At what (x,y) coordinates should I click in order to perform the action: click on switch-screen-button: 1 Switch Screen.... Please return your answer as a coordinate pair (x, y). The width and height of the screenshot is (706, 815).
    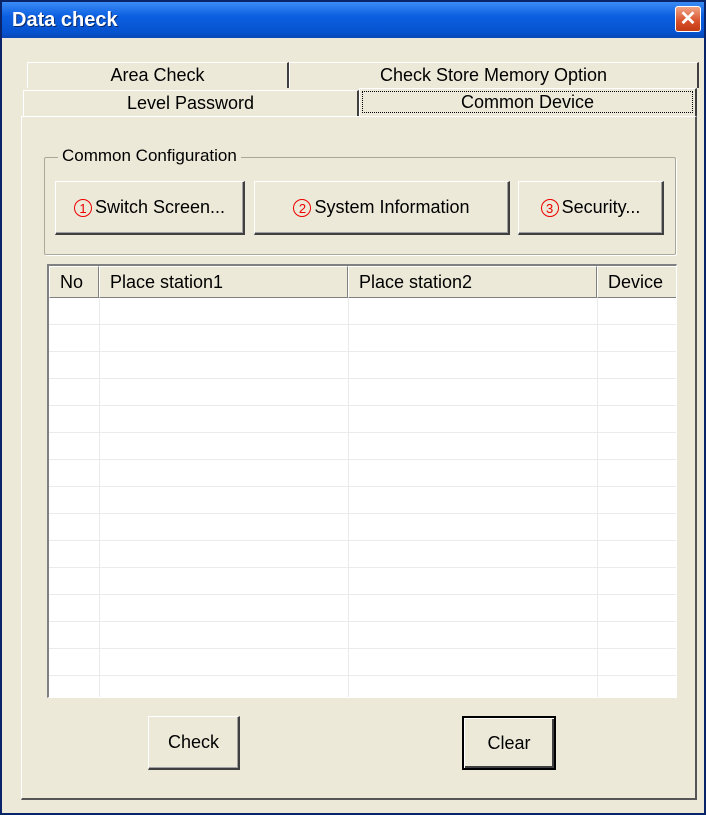
    Looking at the image, I should click on (150, 208).